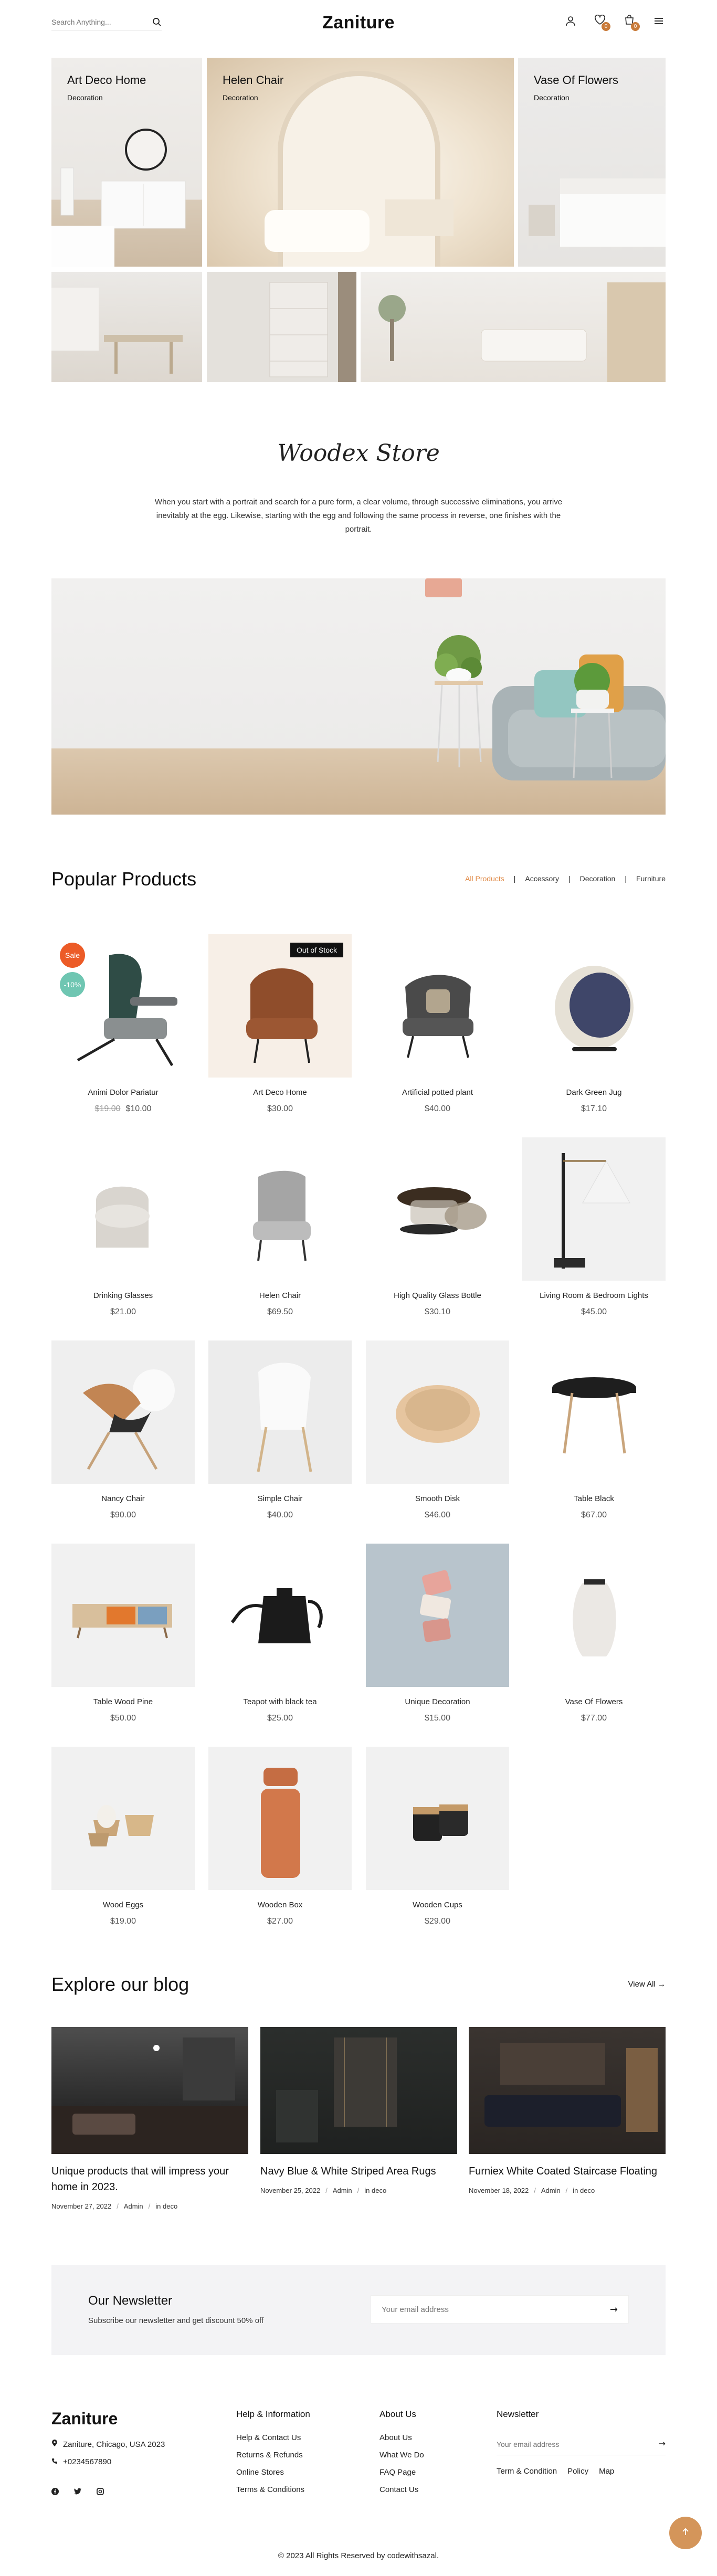  I want to click on product-card: Simple Chair $40.00, so click(280, 1430).